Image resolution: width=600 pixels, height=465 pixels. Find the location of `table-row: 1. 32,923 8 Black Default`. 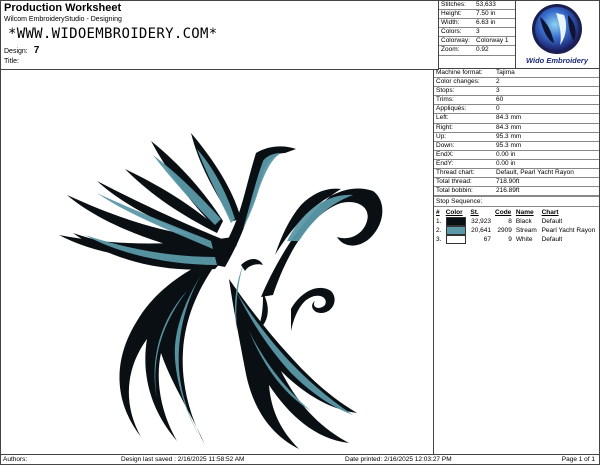

table-row: 1. 32,923 8 Black Default is located at coordinates (516, 222).